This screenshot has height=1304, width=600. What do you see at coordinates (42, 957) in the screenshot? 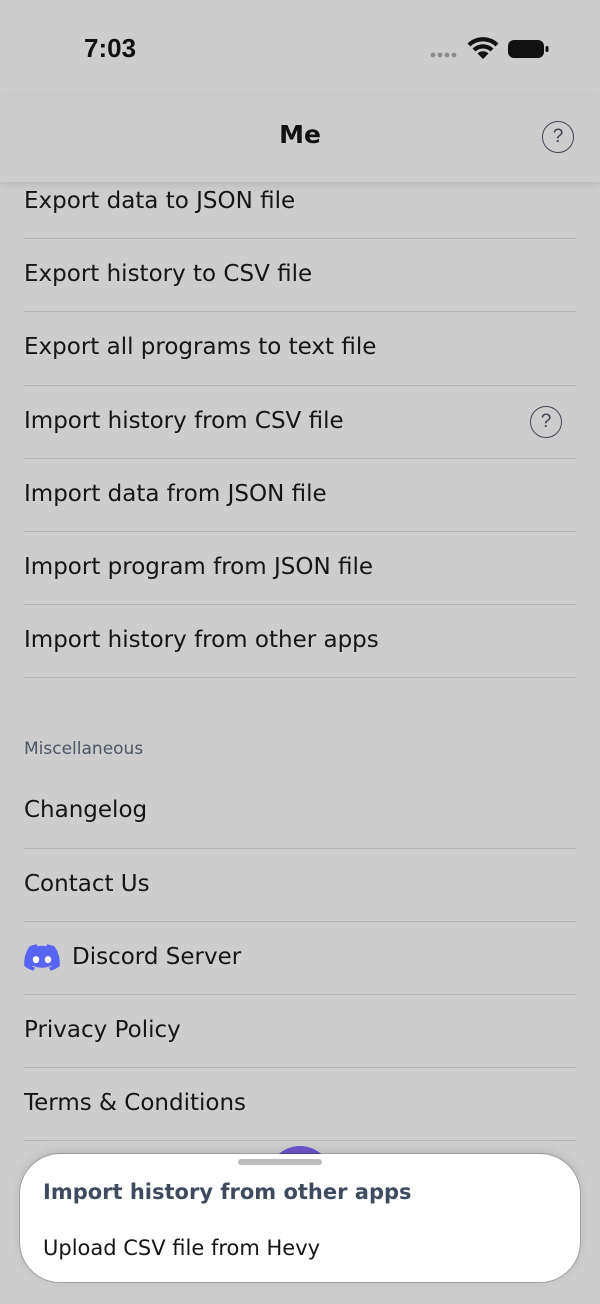
I see `discord-icon` at bounding box center [42, 957].